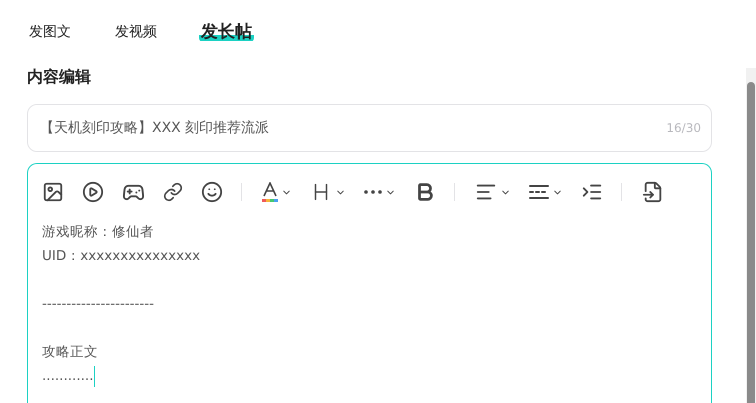 The height and width of the screenshot is (403, 756). What do you see at coordinates (98, 232) in the screenshot?
I see `editor-text: 游戏昵称：修仙者` at bounding box center [98, 232].